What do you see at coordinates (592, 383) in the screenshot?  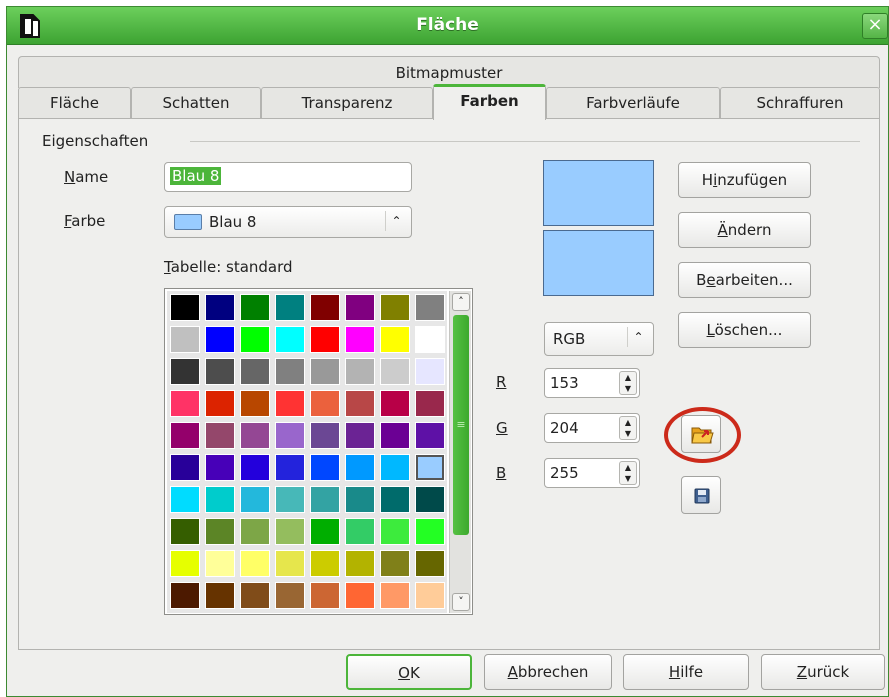 I see `r-spinbox: 153 ▲ ▼` at bounding box center [592, 383].